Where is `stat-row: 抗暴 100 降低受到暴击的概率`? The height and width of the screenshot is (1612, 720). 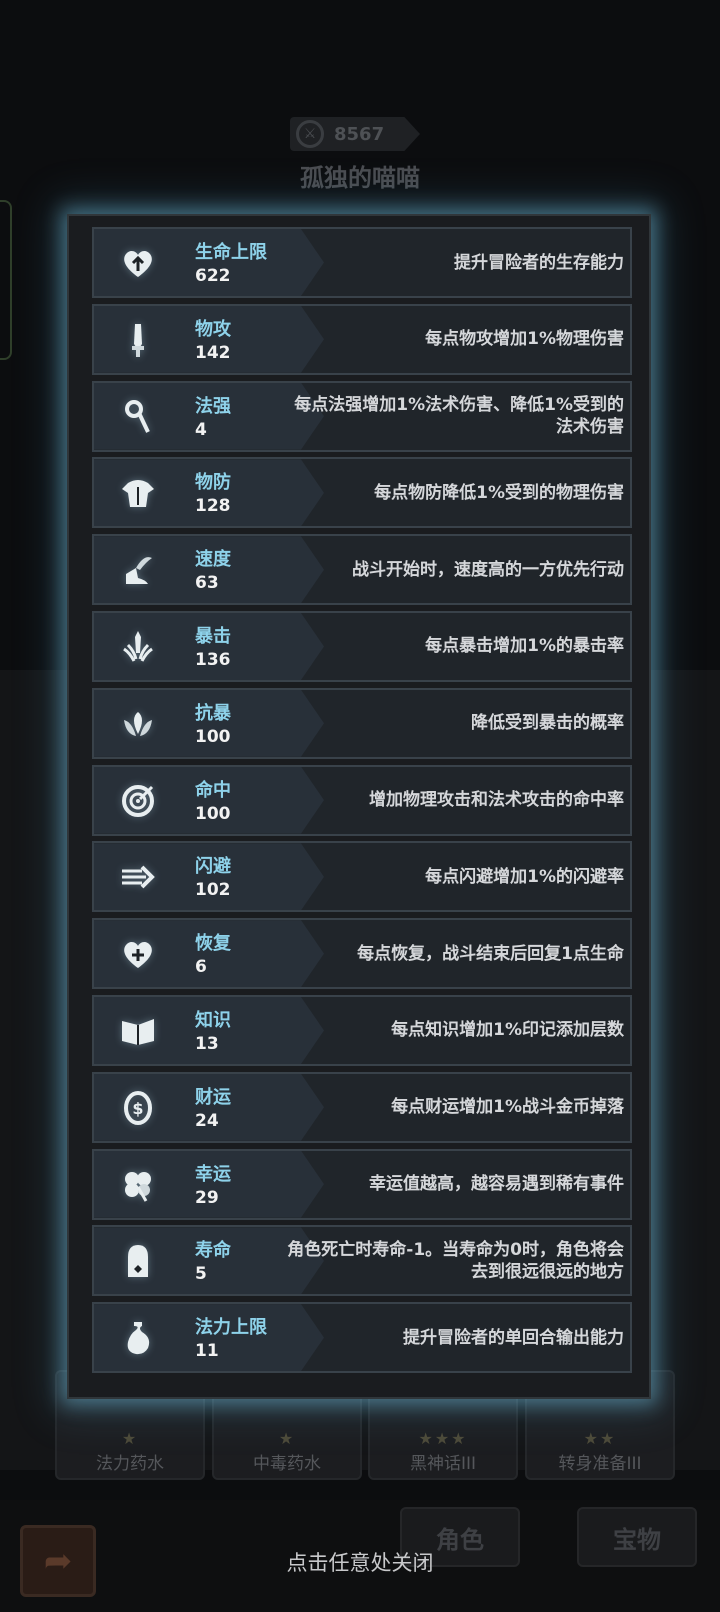
stat-row: 抗暴 100 降低受到暴击的概率 is located at coordinates (362, 723).